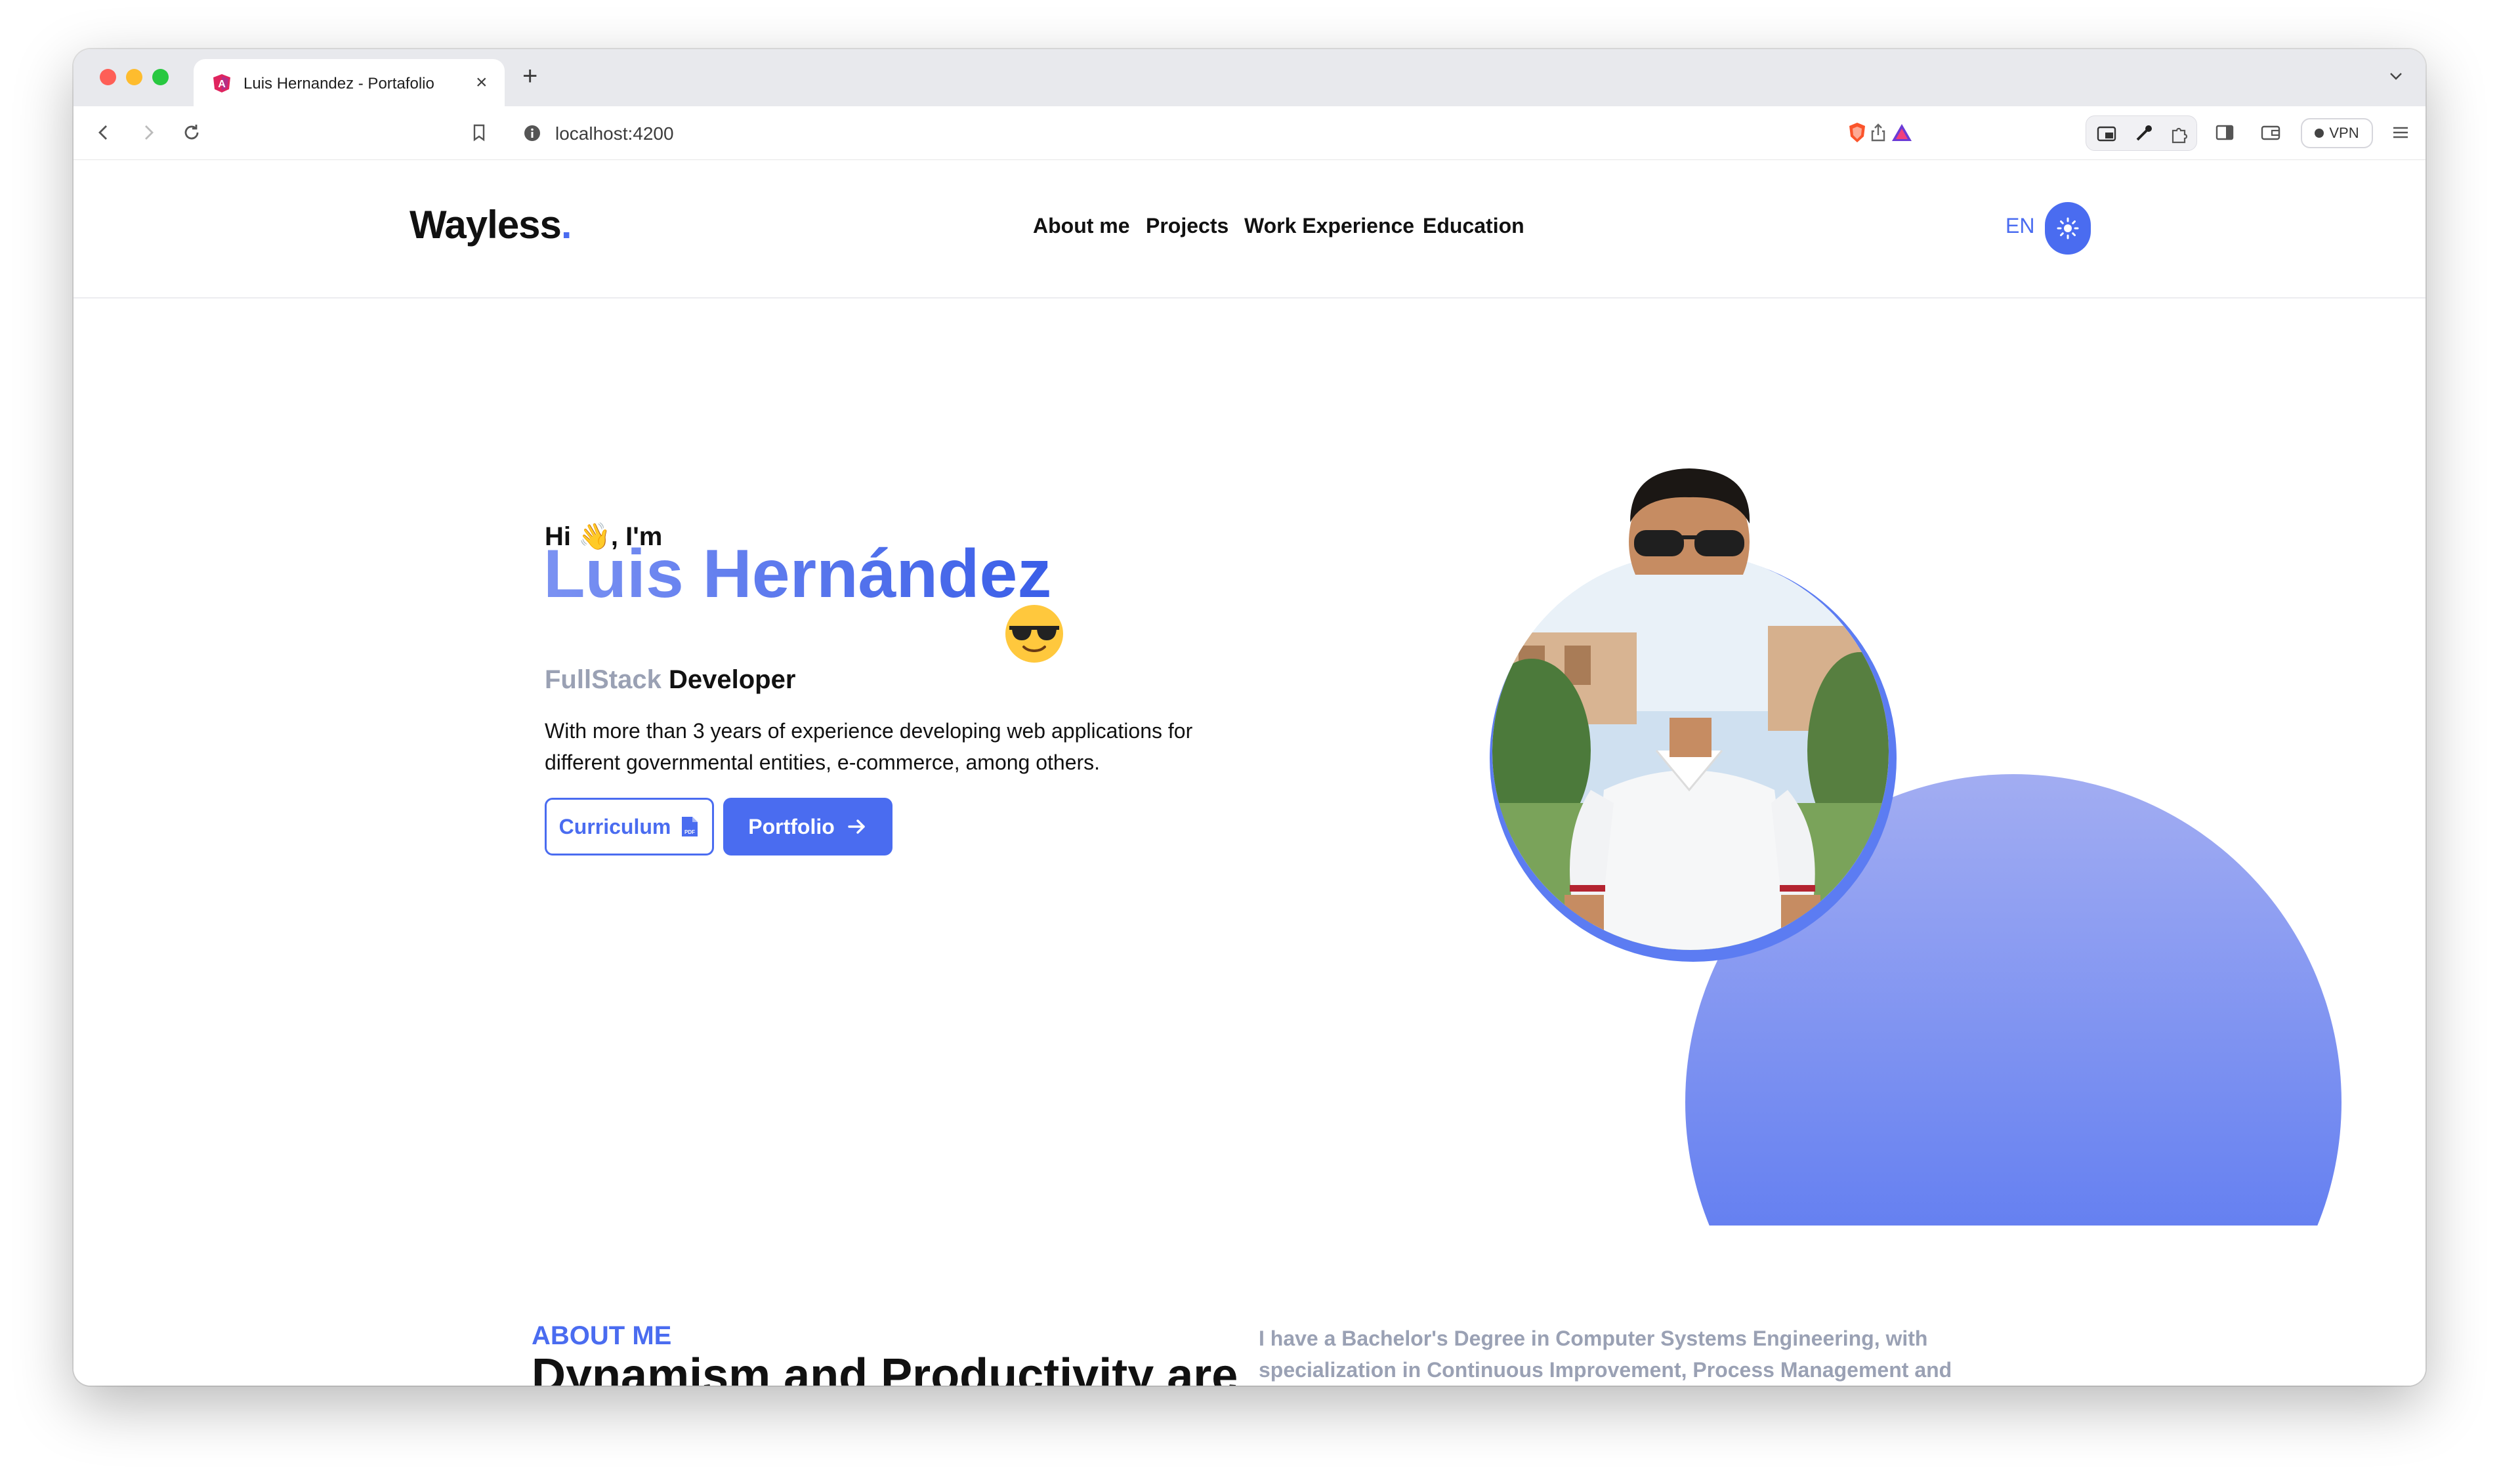  Describe the element at coordinates (491, 225) in the screenshot. I see `site-logo: Wayless.` at that location.